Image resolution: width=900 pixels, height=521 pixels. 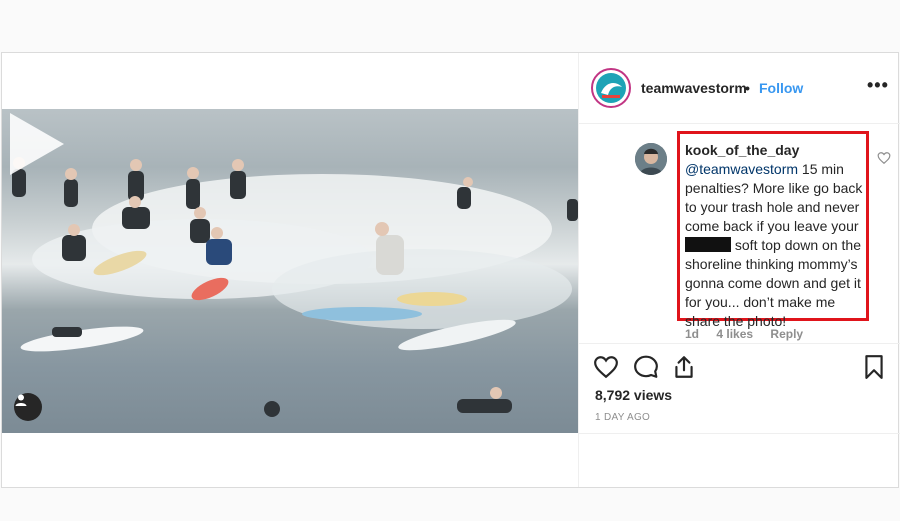 I want to click on view-count: 8,792 views, so click(x=633, y=395).